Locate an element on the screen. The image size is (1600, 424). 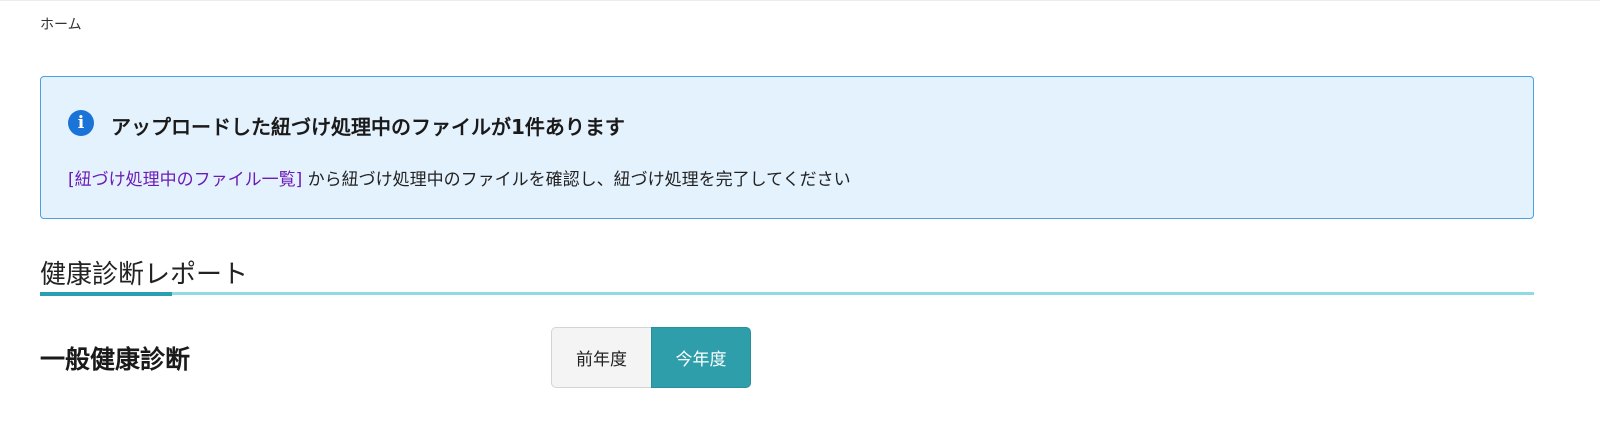
pending-files-link: [紐づけ処理中のファイル一覧] is located at coordinates (185, 180).